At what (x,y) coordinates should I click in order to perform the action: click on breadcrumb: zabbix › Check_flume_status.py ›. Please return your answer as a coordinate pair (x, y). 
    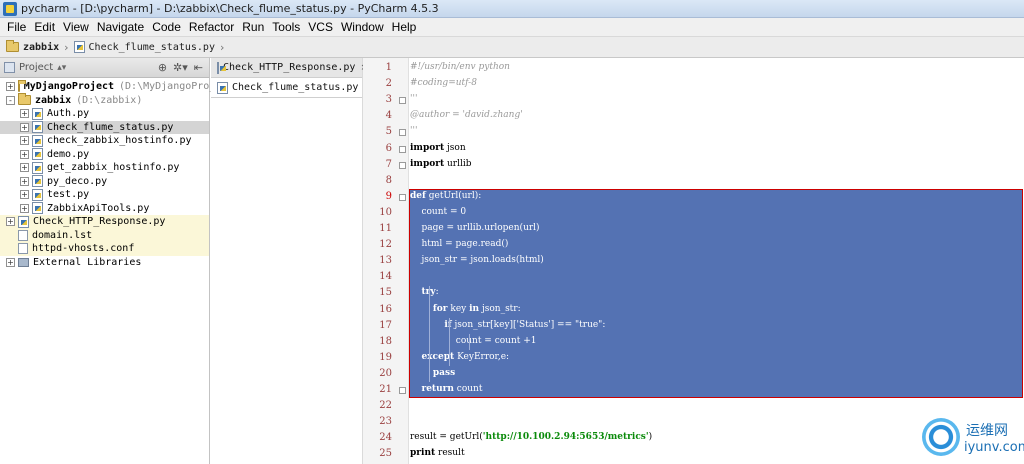
    Looking at the image, I should click on (512, 47).